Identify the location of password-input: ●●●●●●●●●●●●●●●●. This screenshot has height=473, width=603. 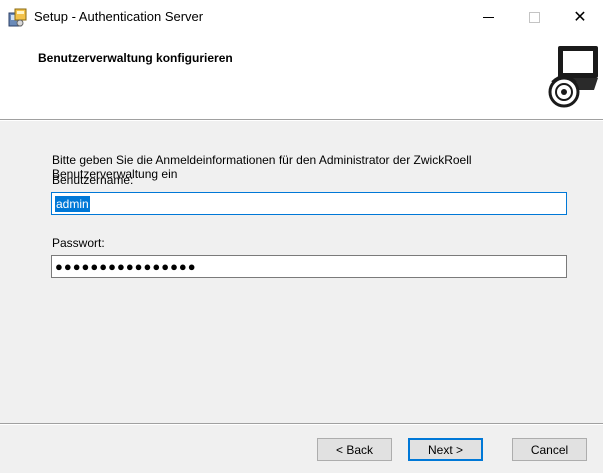
(309, 266).